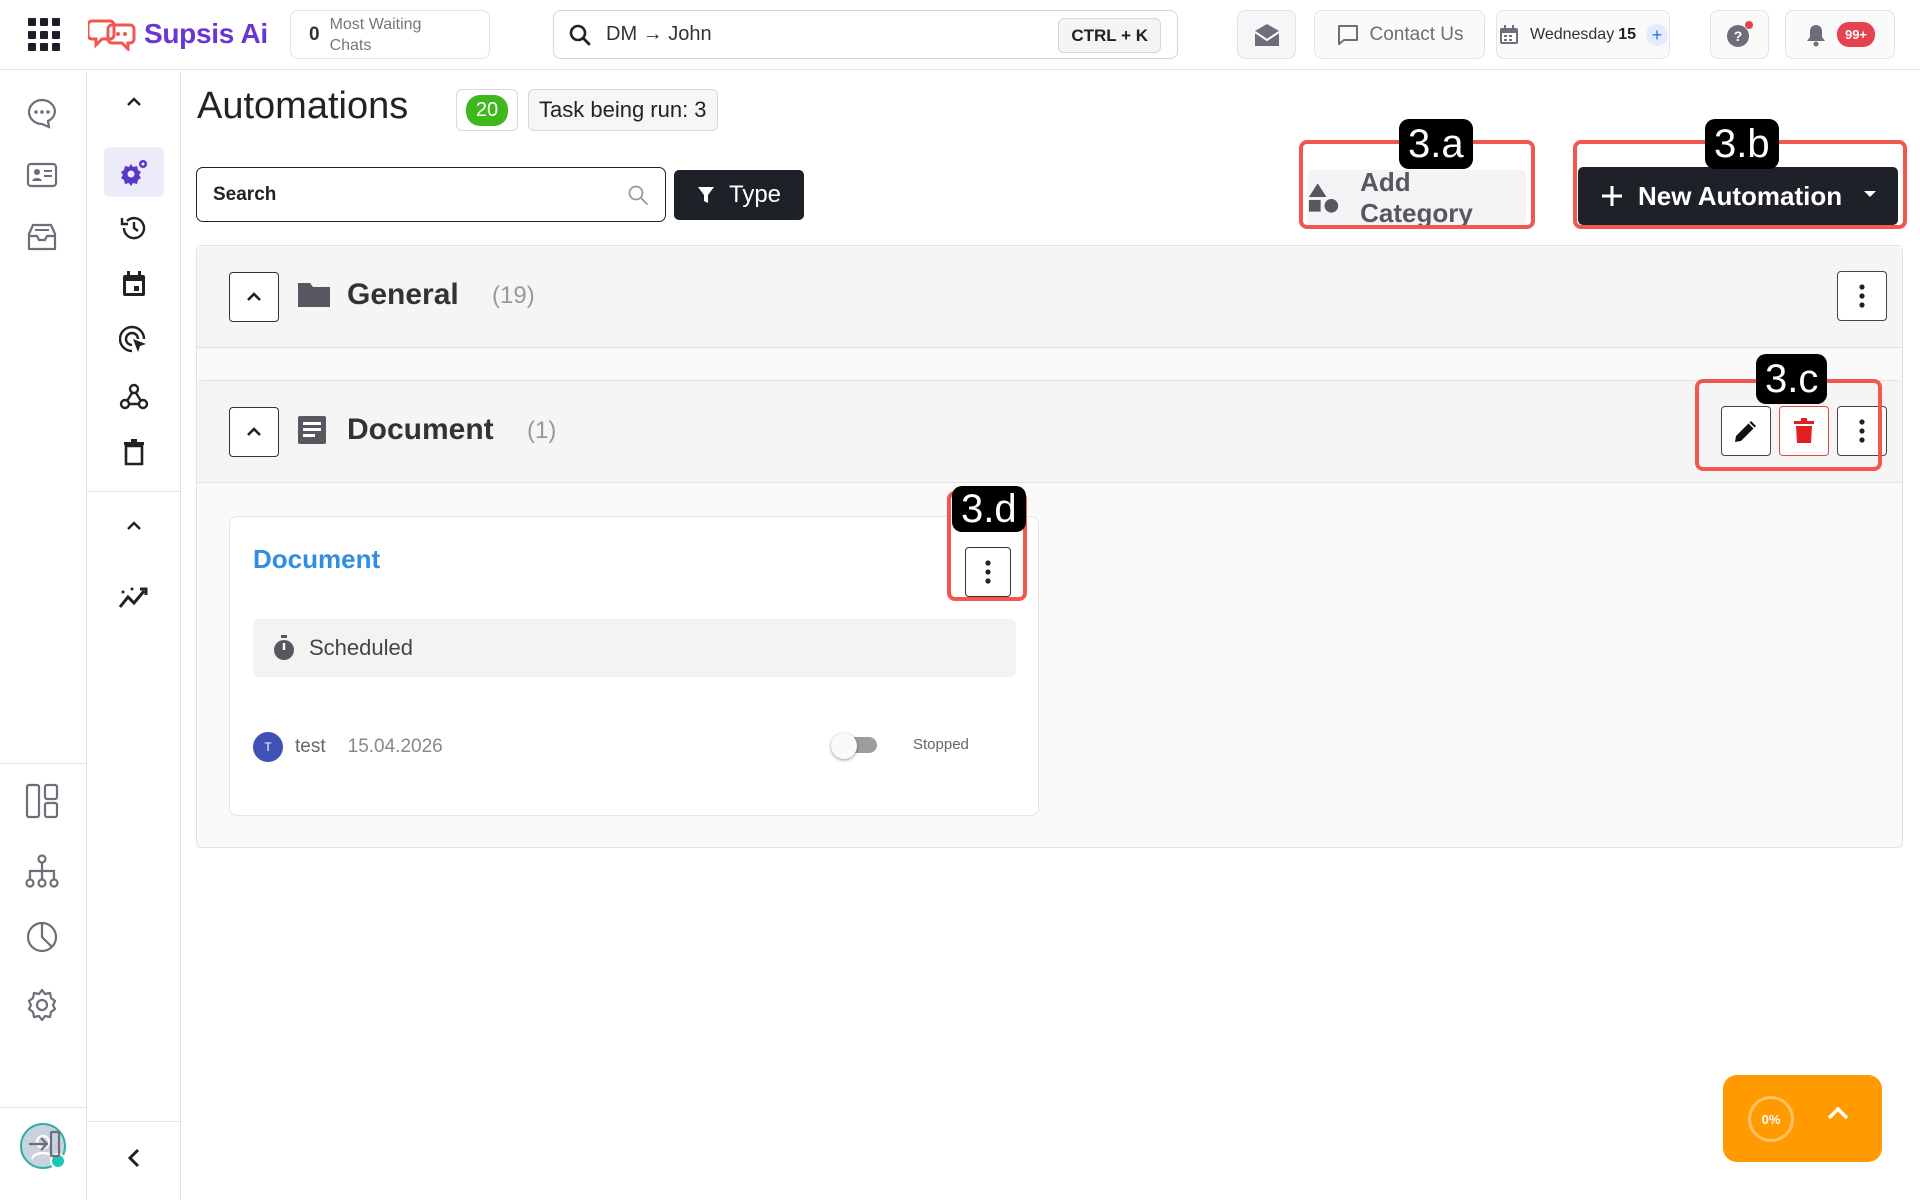 The image size is (1920, 1200). Describe the element at coordinates (844, 746) in the screenshot. I see `toggle-knob` at that location.